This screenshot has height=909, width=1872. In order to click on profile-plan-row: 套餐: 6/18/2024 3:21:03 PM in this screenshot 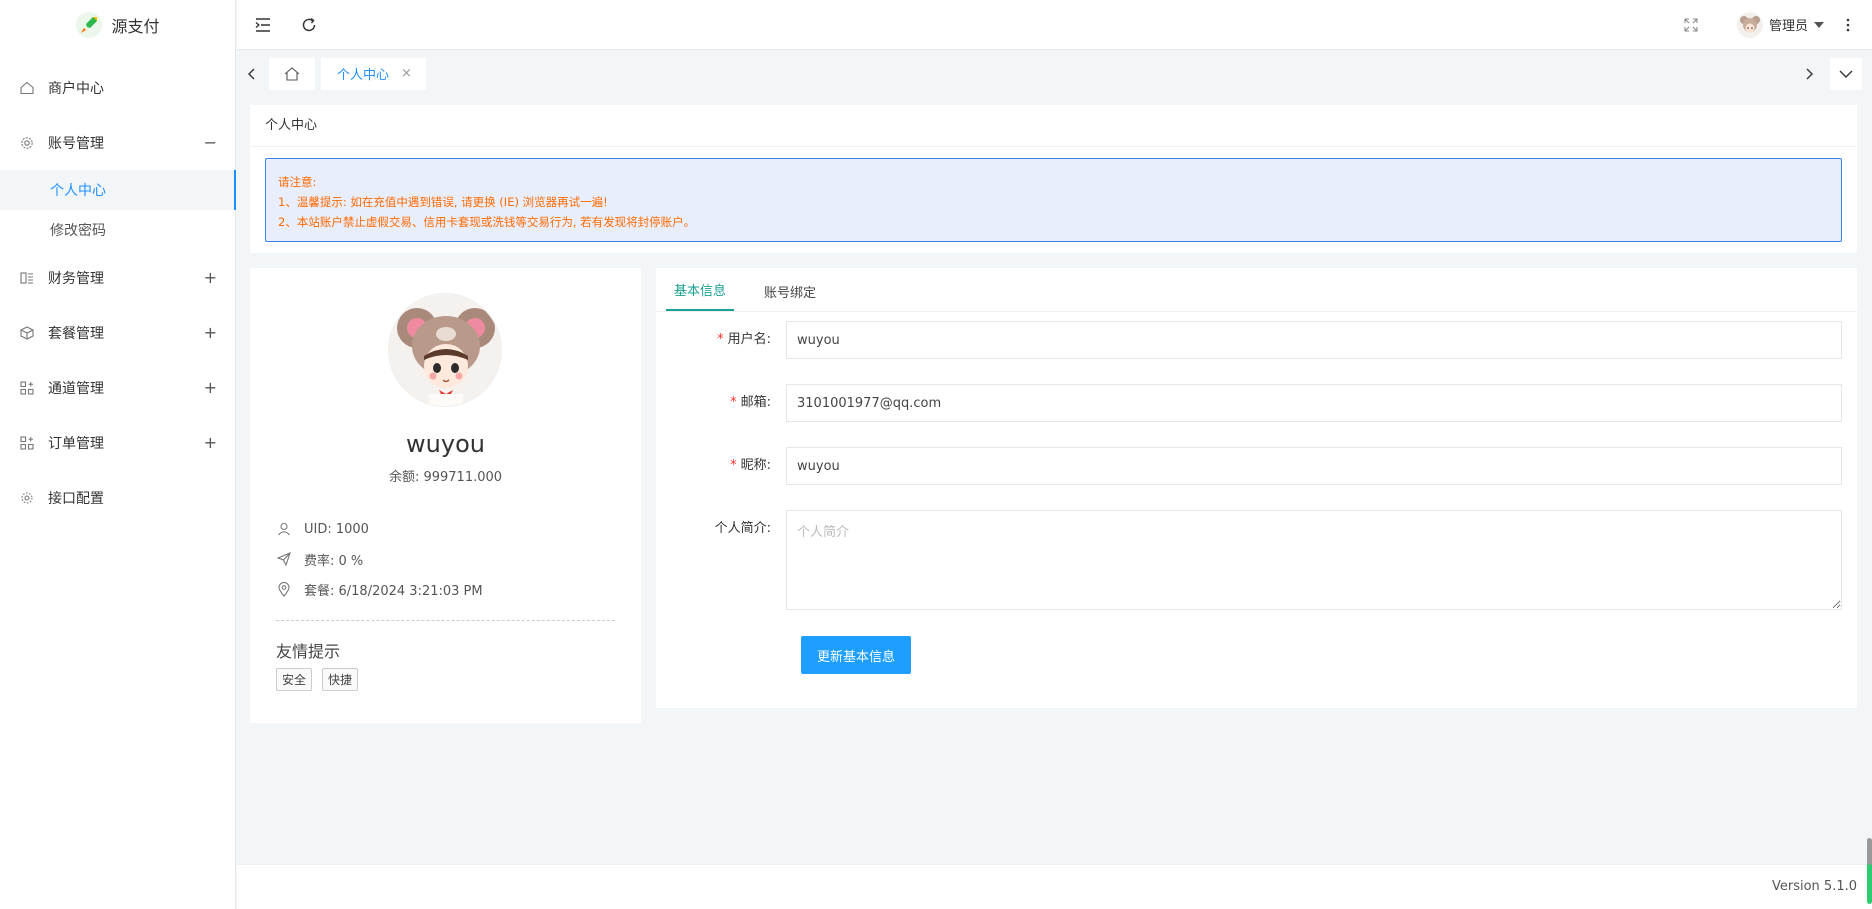, I will do `click(379, 589)`.